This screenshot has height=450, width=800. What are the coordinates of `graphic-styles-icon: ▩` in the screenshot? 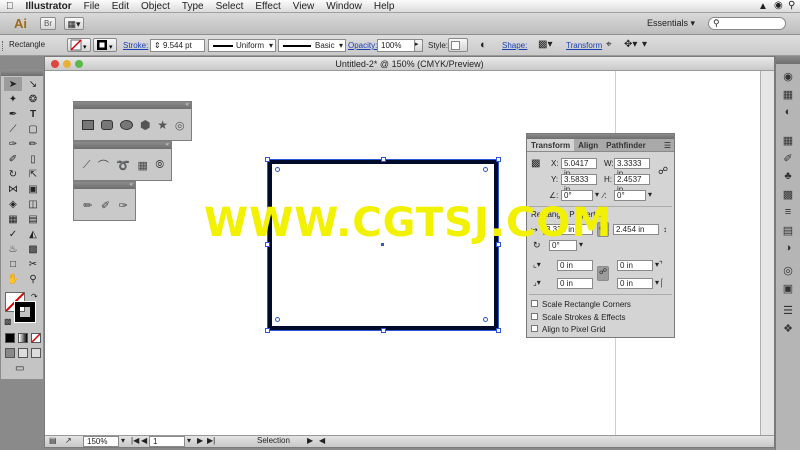 It's located at (788, 194).